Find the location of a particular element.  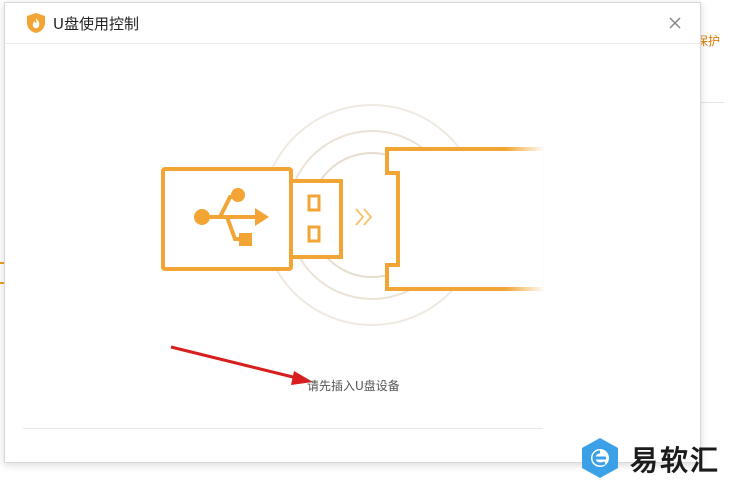

logo-mark-icon is located at coordinates (600, 458).